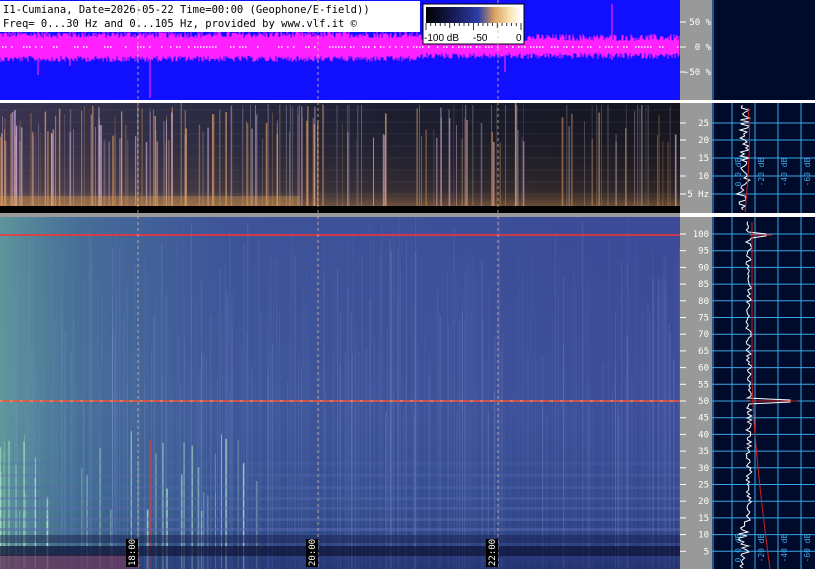  I want to click on lower-label: 65, so click(703, 352).